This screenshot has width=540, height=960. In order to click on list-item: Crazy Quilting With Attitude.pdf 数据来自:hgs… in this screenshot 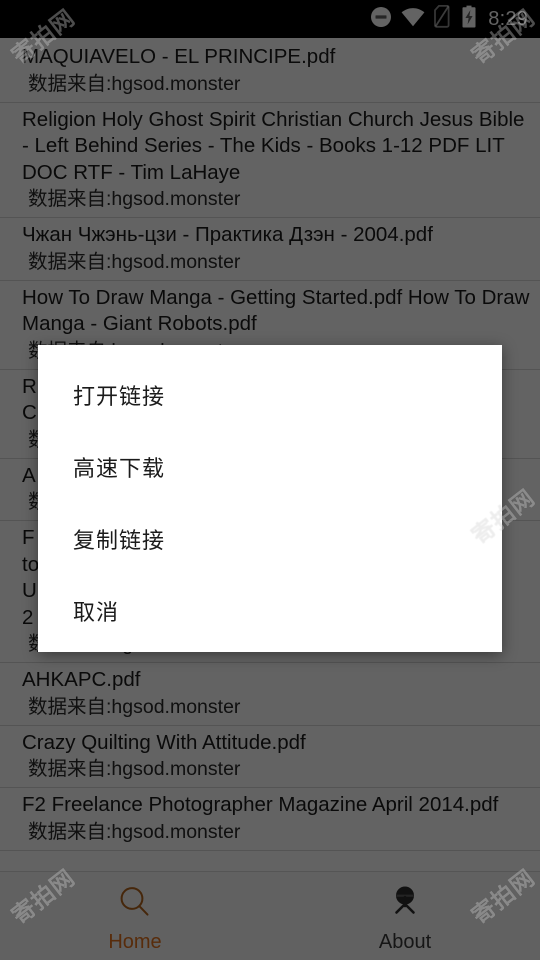, I will do `click(270, 757)`.